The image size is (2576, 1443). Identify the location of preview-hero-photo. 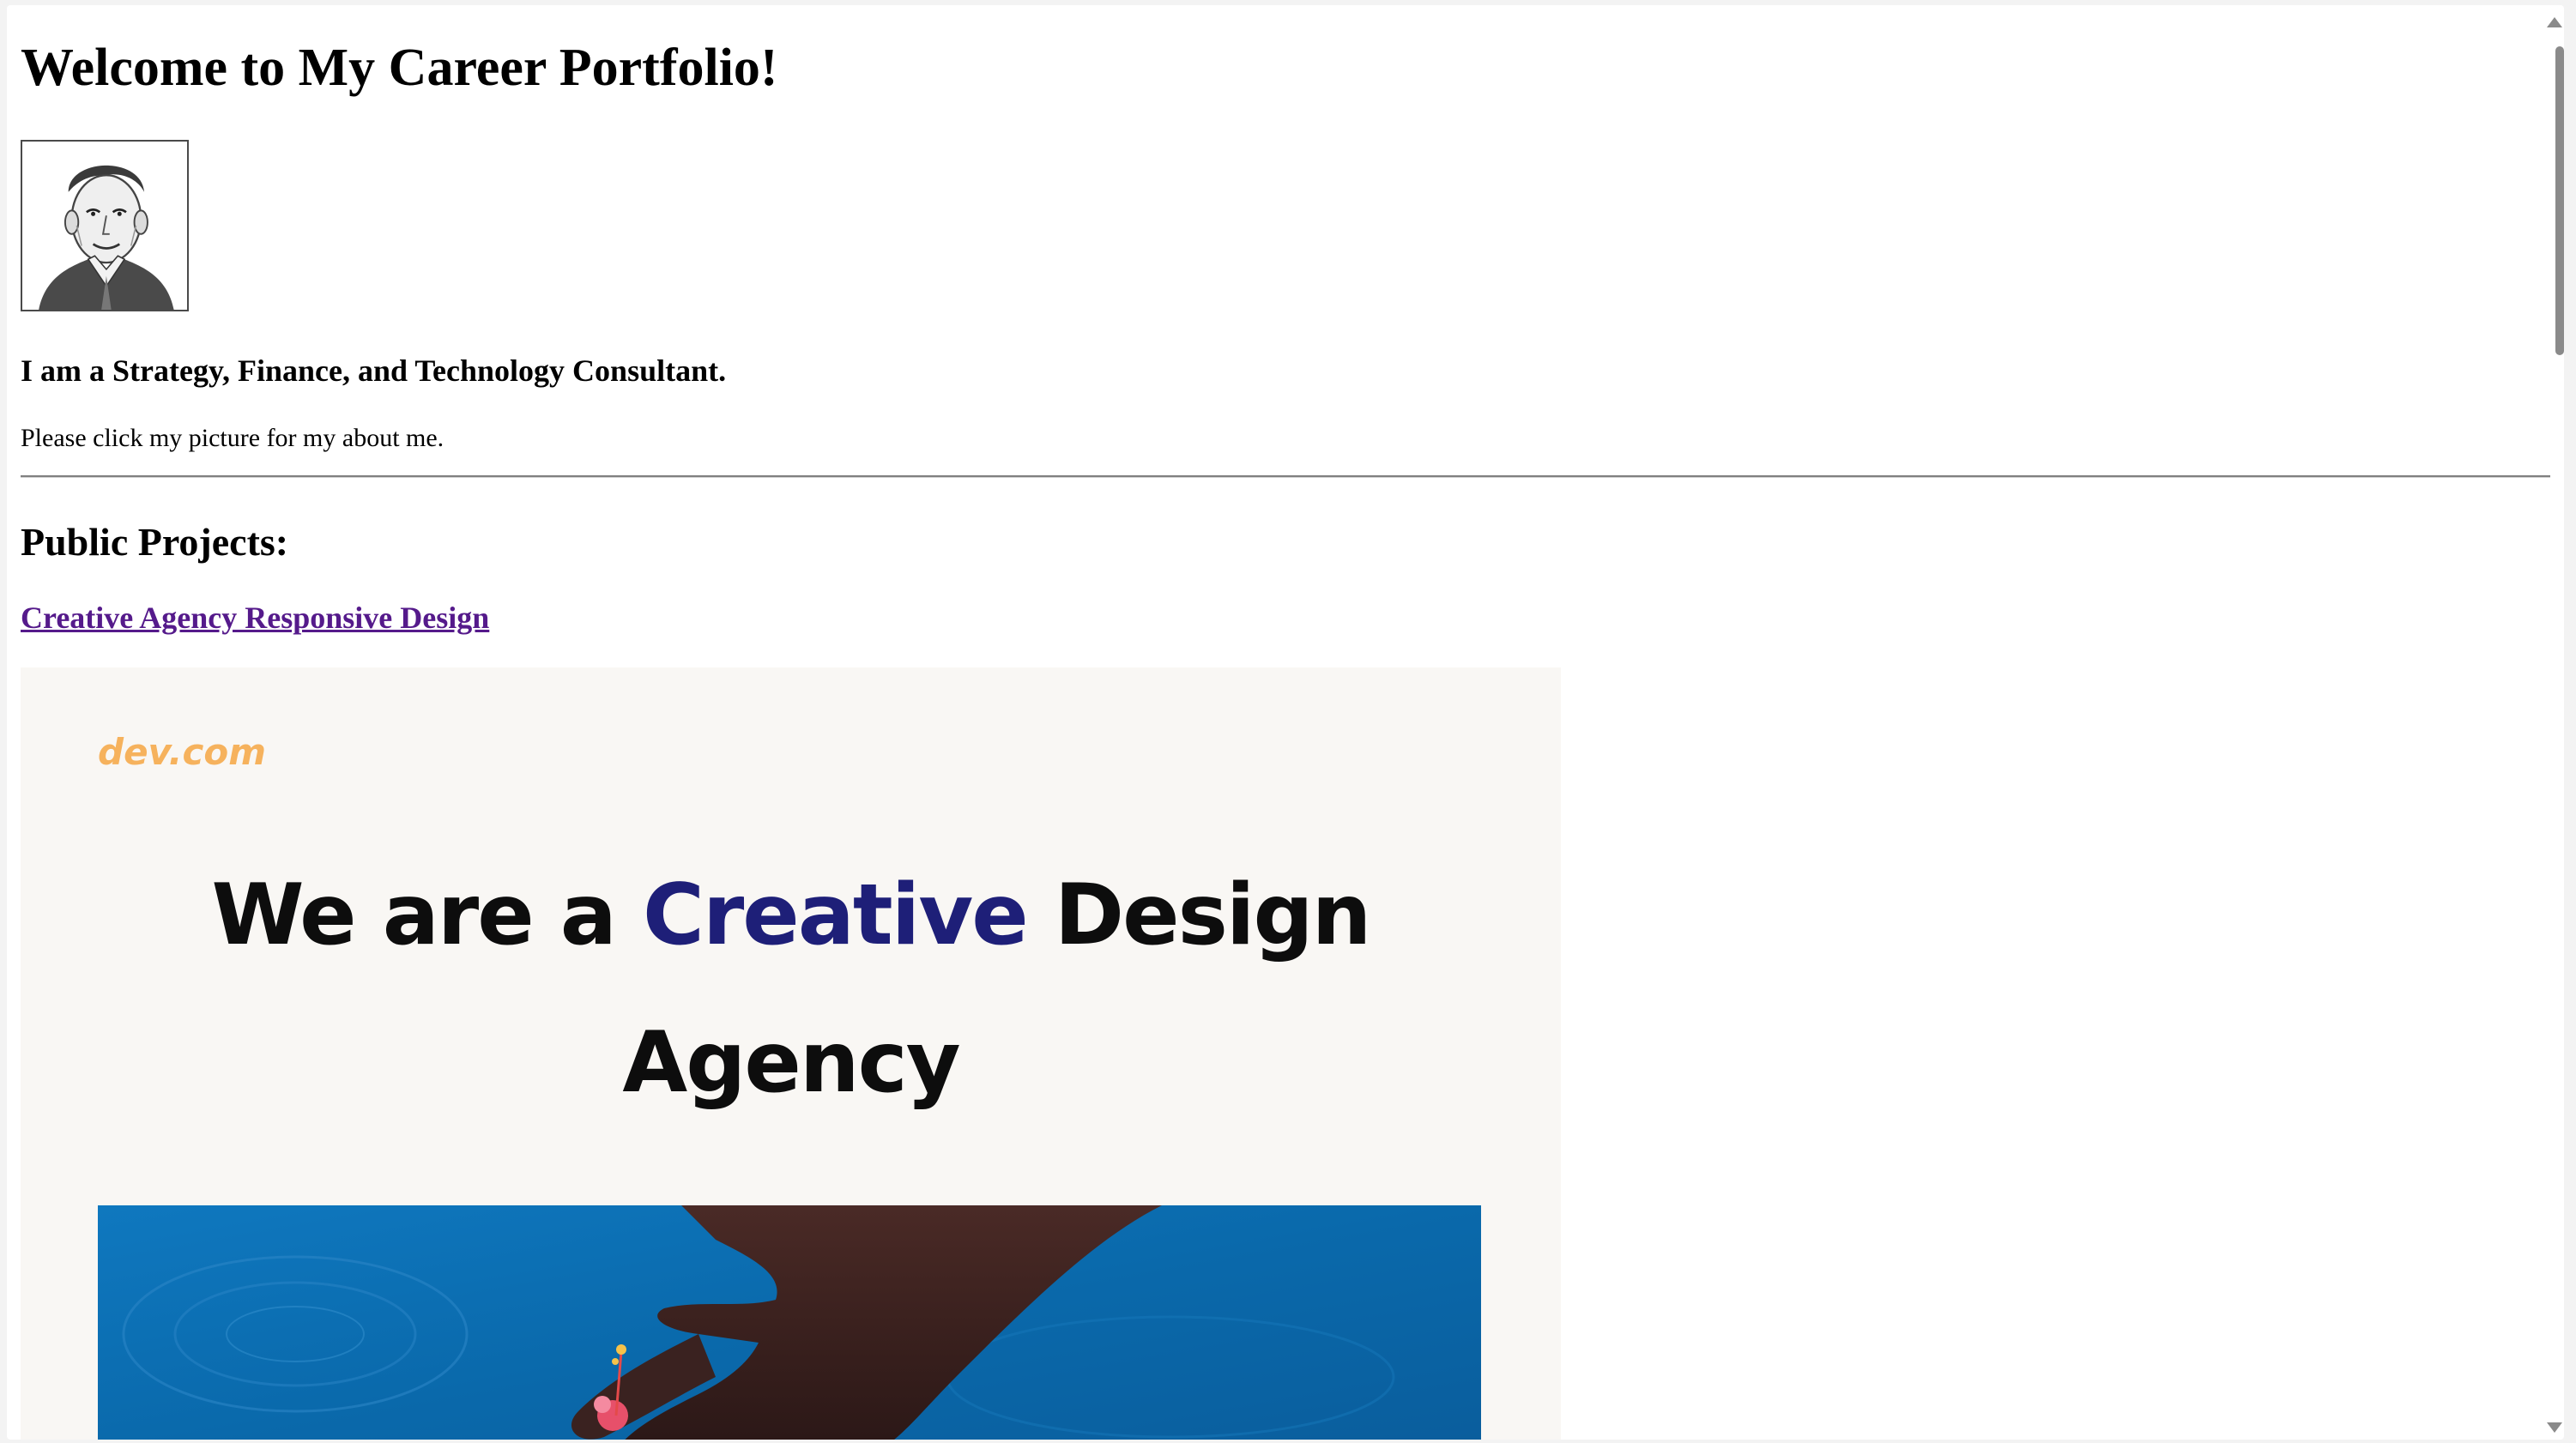
(789, 1322).